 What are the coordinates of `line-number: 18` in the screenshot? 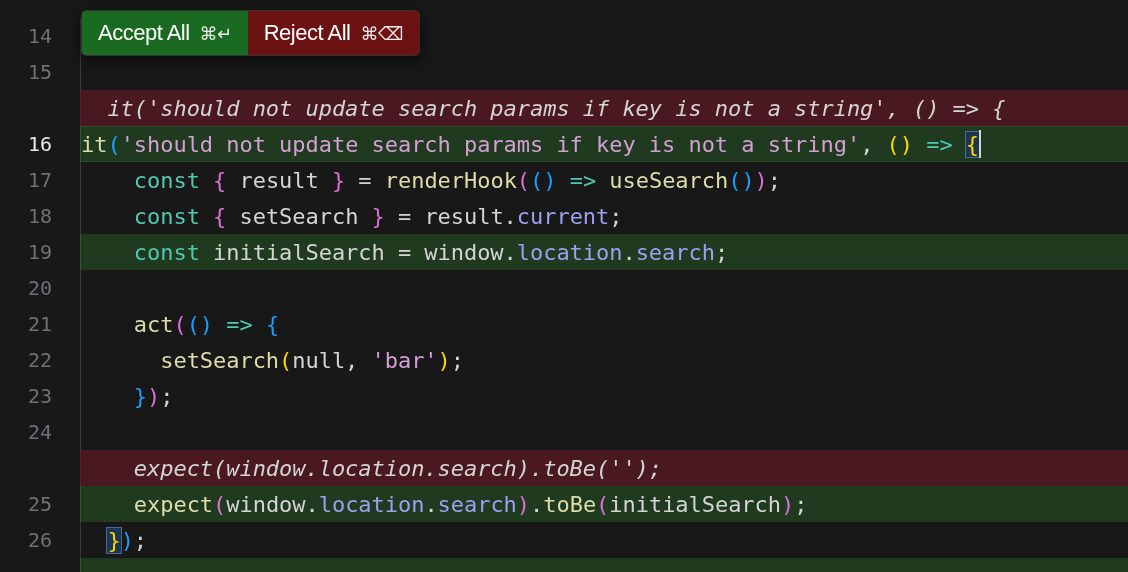 It's located at (39, 216).